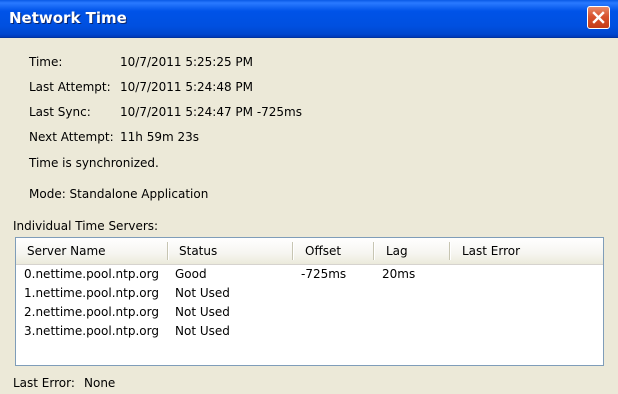 Image resolution: width=618 pixels, height=394 pixels. What do you see at coordinates (91, 274) in the screenshot?
I see `cell-server-name: 0.nettime.pool.ntp.org` at bounding box center [91, 274].